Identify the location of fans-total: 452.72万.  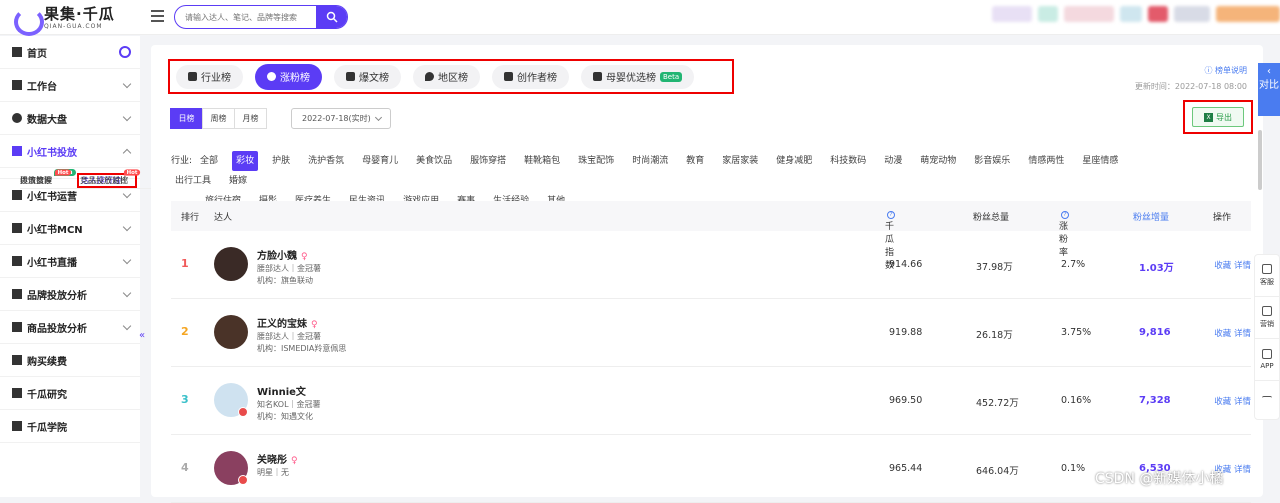
(997, 403).